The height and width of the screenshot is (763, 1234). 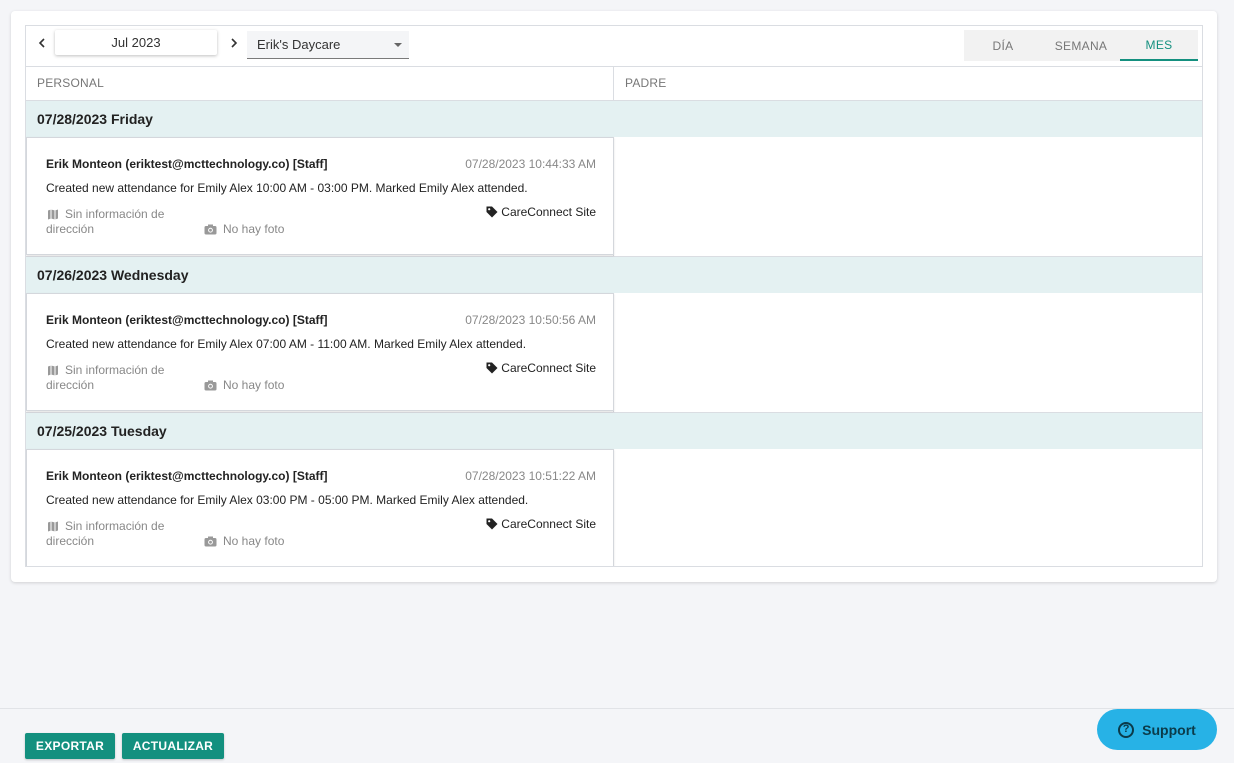 I want to click on tab-day: DÍA, so click(x=1003, y=45).